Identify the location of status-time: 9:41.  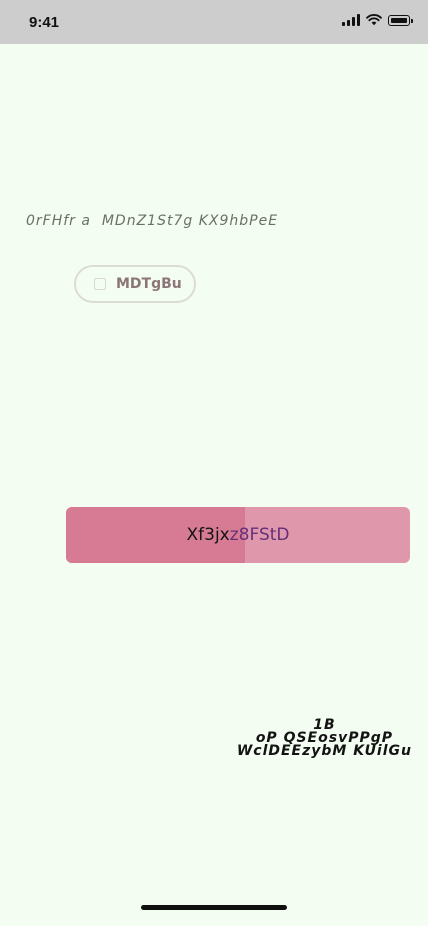
(44, 22).